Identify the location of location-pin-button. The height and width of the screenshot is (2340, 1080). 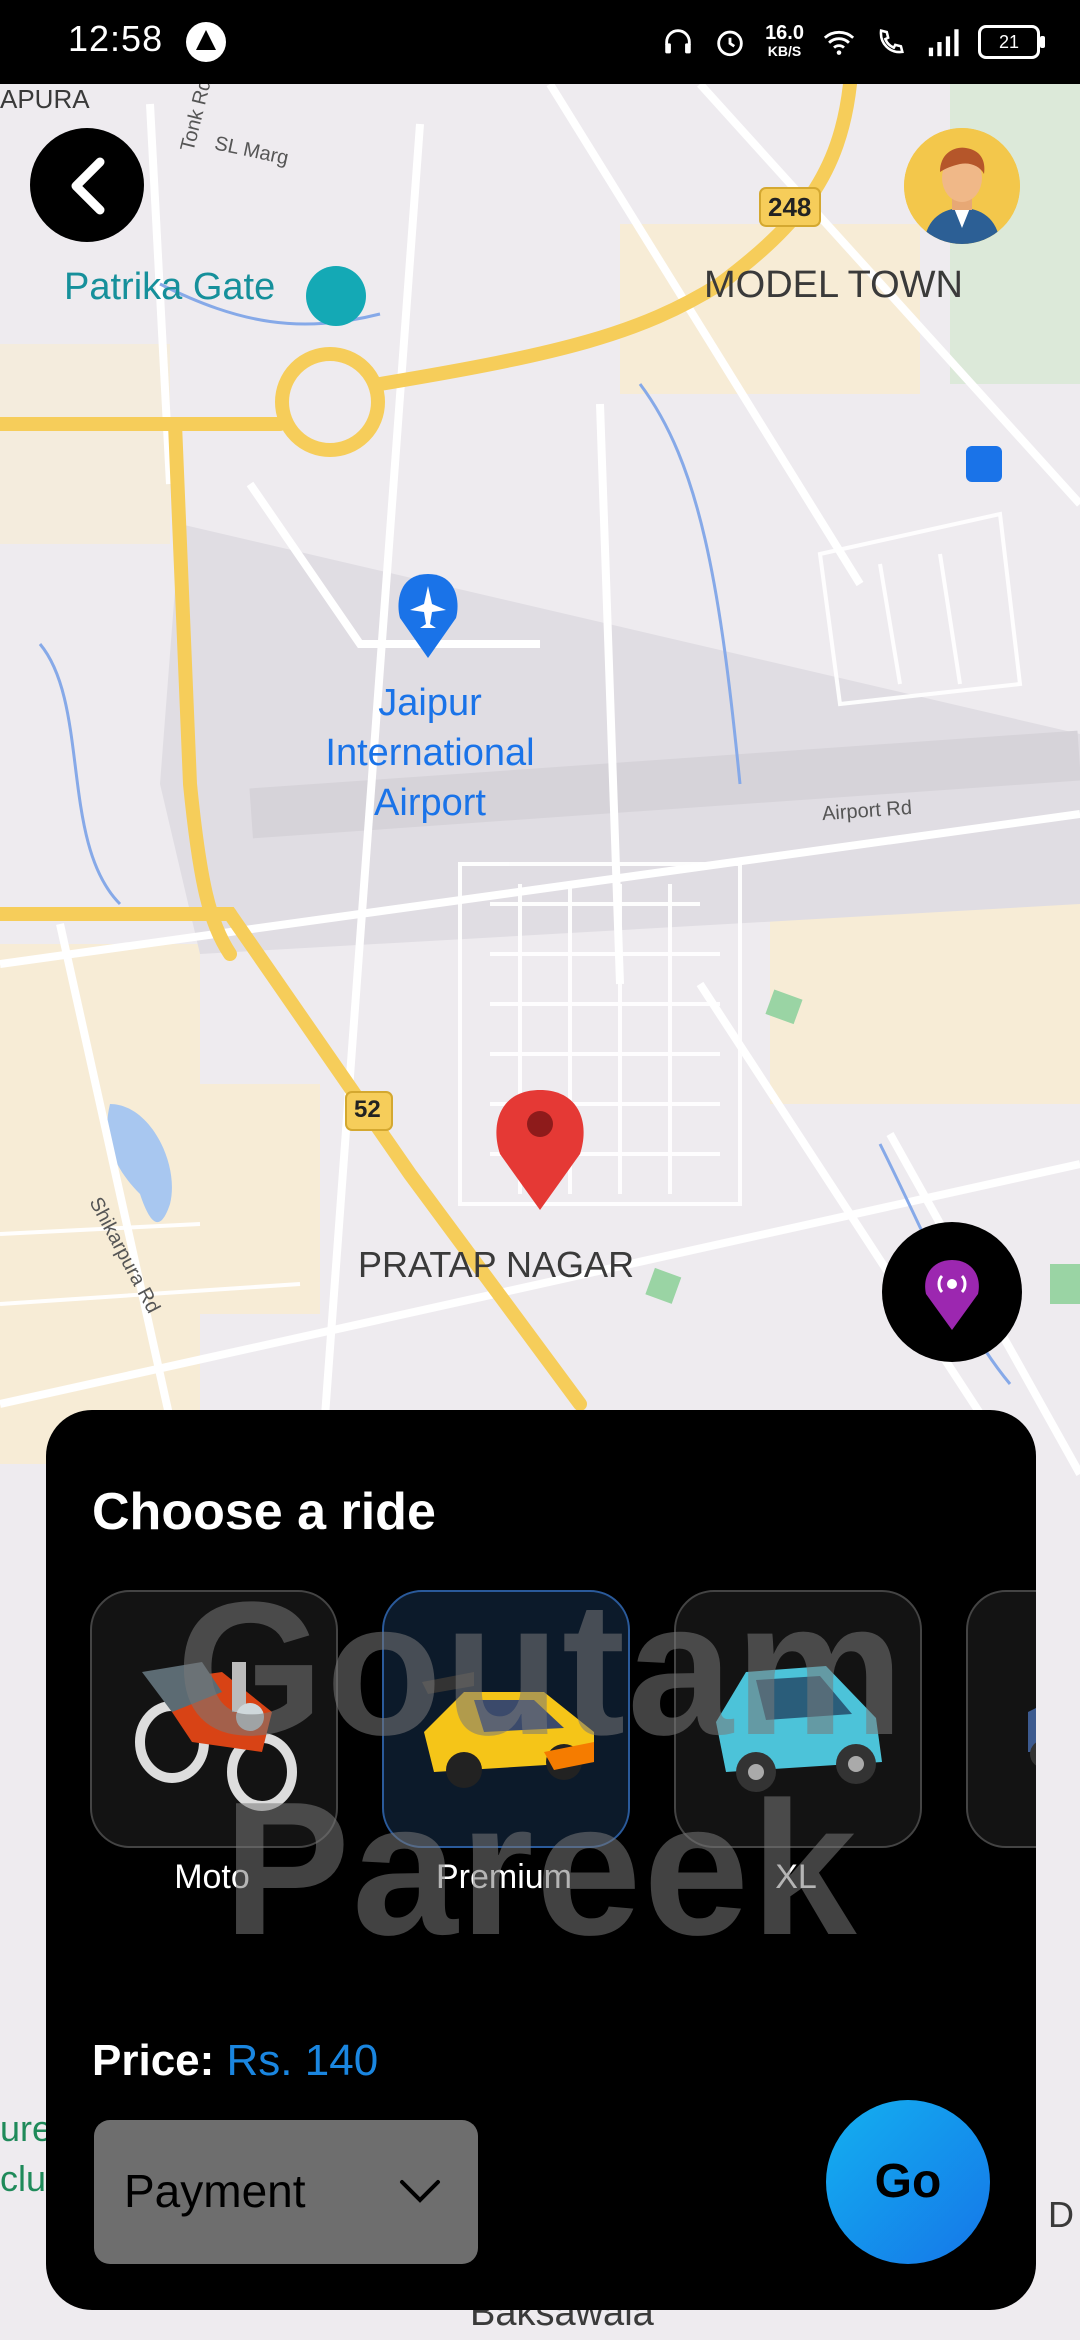
(952, 1292).